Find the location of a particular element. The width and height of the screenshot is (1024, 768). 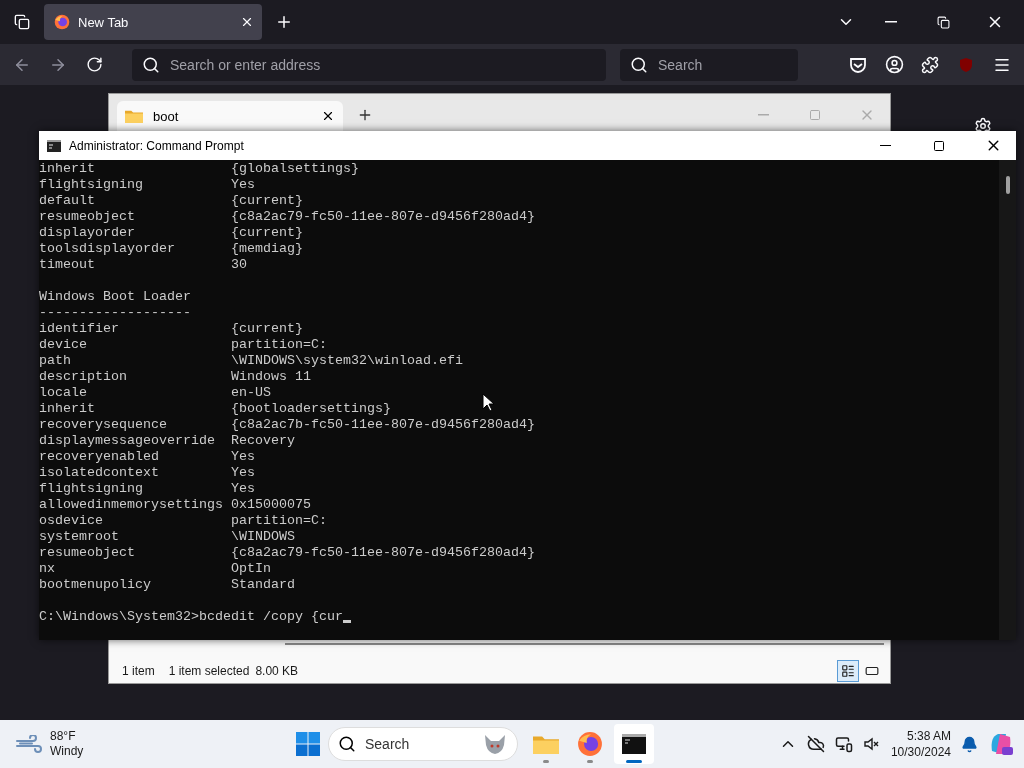

taskbar-search-field: Search is located at coordinates (423, 744).